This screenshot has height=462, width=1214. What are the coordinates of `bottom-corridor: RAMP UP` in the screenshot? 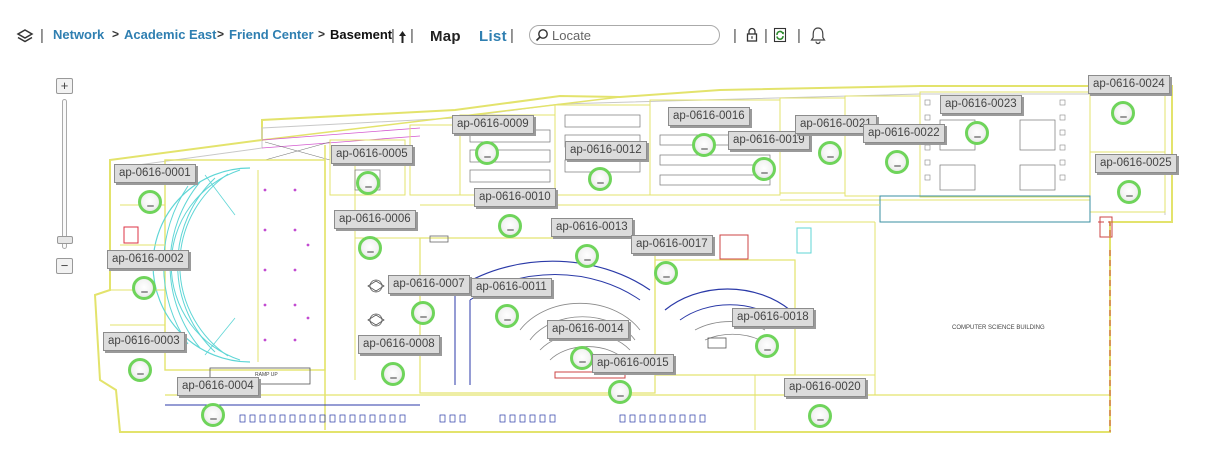 It's located at (637, 395).